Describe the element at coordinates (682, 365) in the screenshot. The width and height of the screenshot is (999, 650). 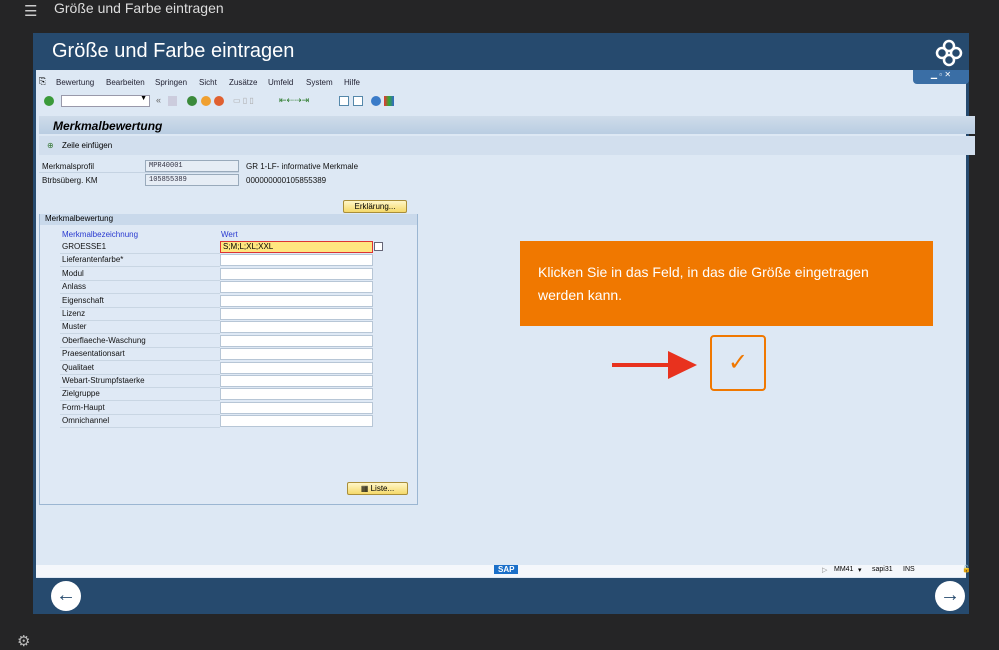
I see `arrow-head-icon` at that location.